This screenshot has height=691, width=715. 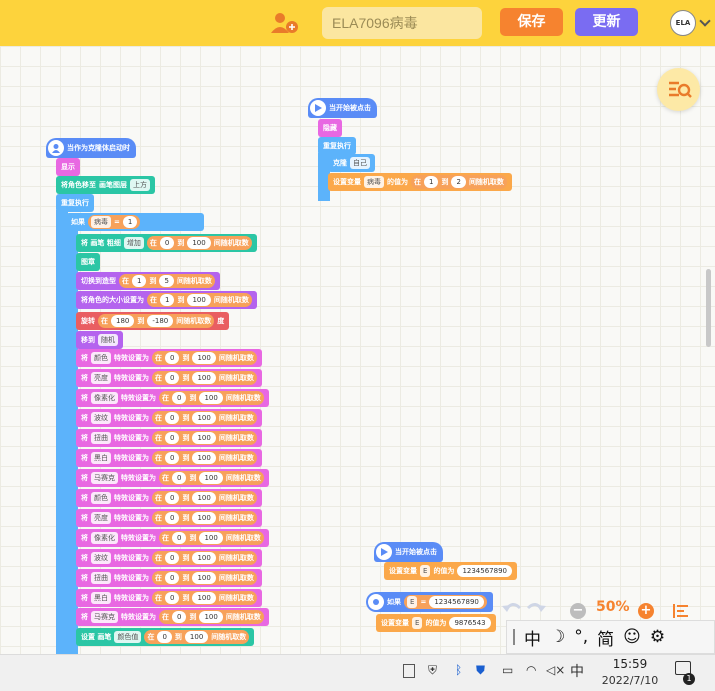 What do you see at coordinates (531, 22) in the screenshot?
I see `save-button: 保存` at bounding box center [531, 22].